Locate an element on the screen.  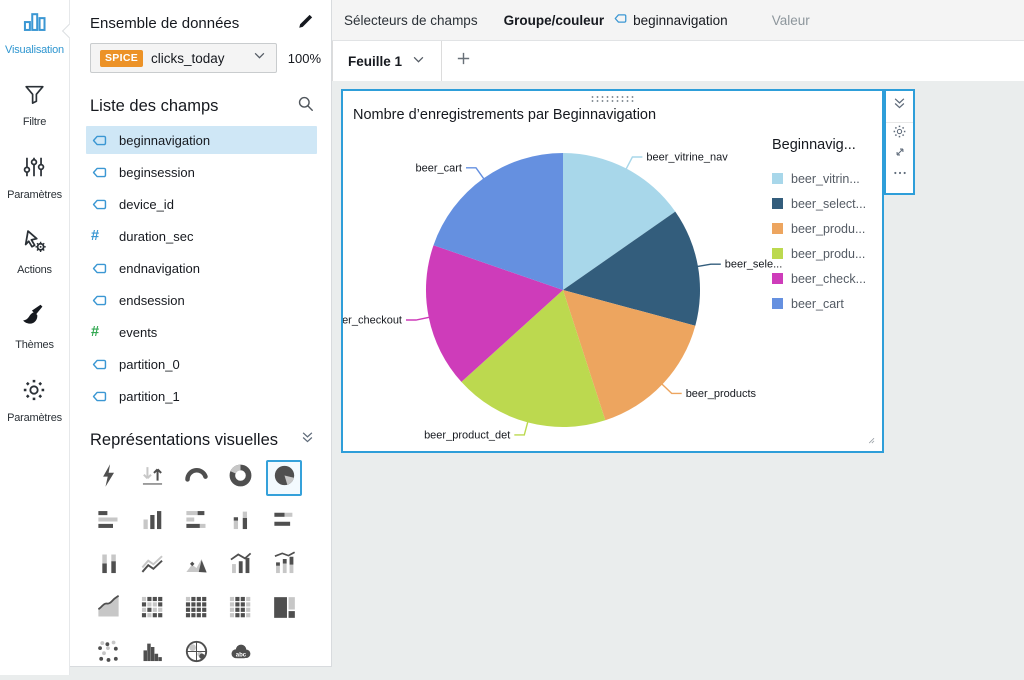
svg-text: abc is located at coordinates (240, 656).